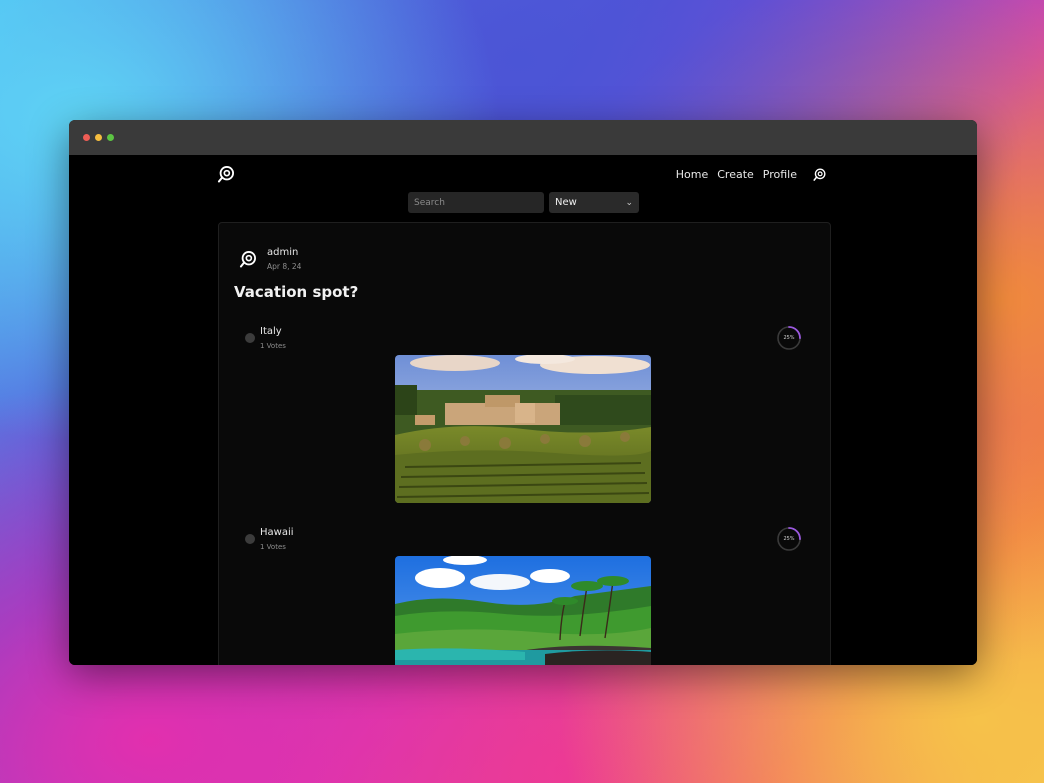 This screenshot has width=1044, height=783. I want to click on tuscany-vineyard-photo, so click(523, 429).